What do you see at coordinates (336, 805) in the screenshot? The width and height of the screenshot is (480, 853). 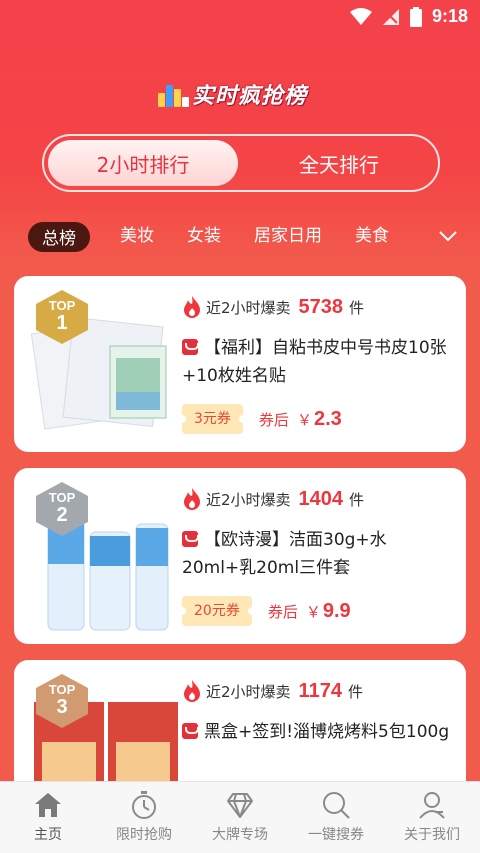 I see `search-icon` at bounding box center [336, 805].